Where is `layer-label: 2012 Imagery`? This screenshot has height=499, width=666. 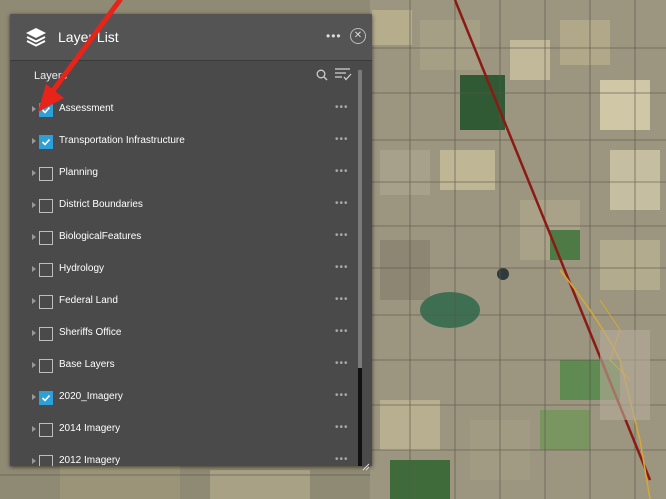
layer-label: 2012 Imagery is located at coordinates (90, 460).